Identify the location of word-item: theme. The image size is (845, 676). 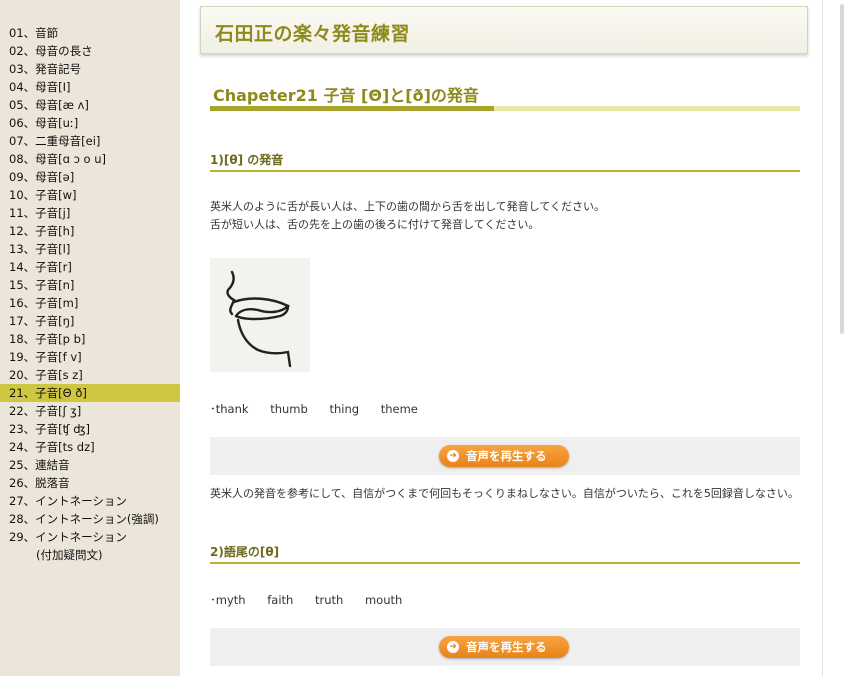
(399, 409).